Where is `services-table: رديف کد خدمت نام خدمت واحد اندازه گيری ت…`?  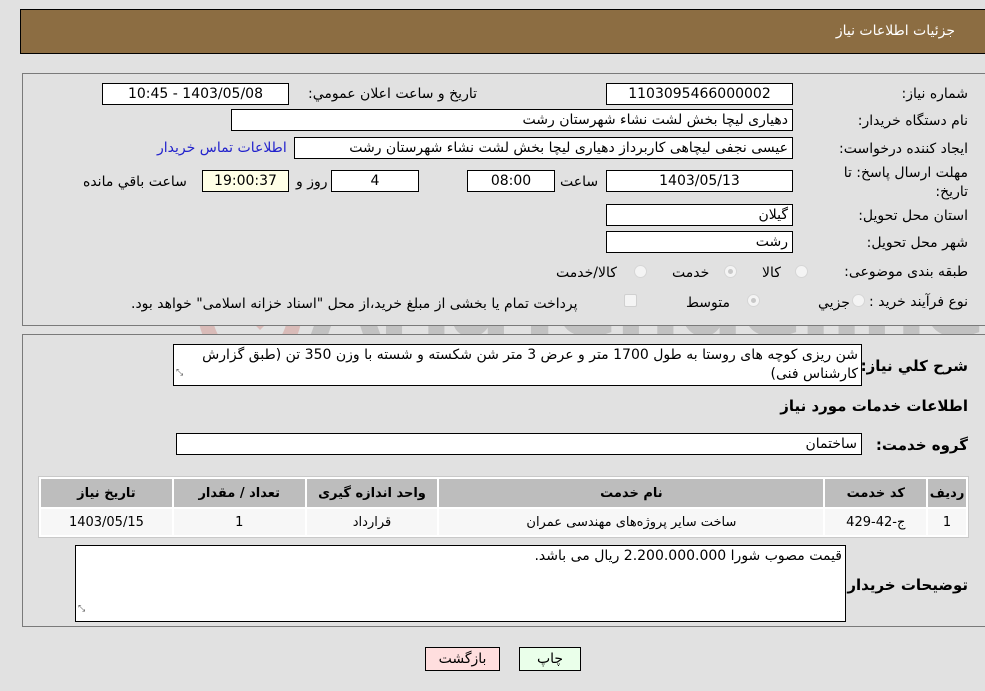 services-table: رديف کد خدمت نام خدمت واحد اندازه گيری ت… is located at coordinates (503, 507).